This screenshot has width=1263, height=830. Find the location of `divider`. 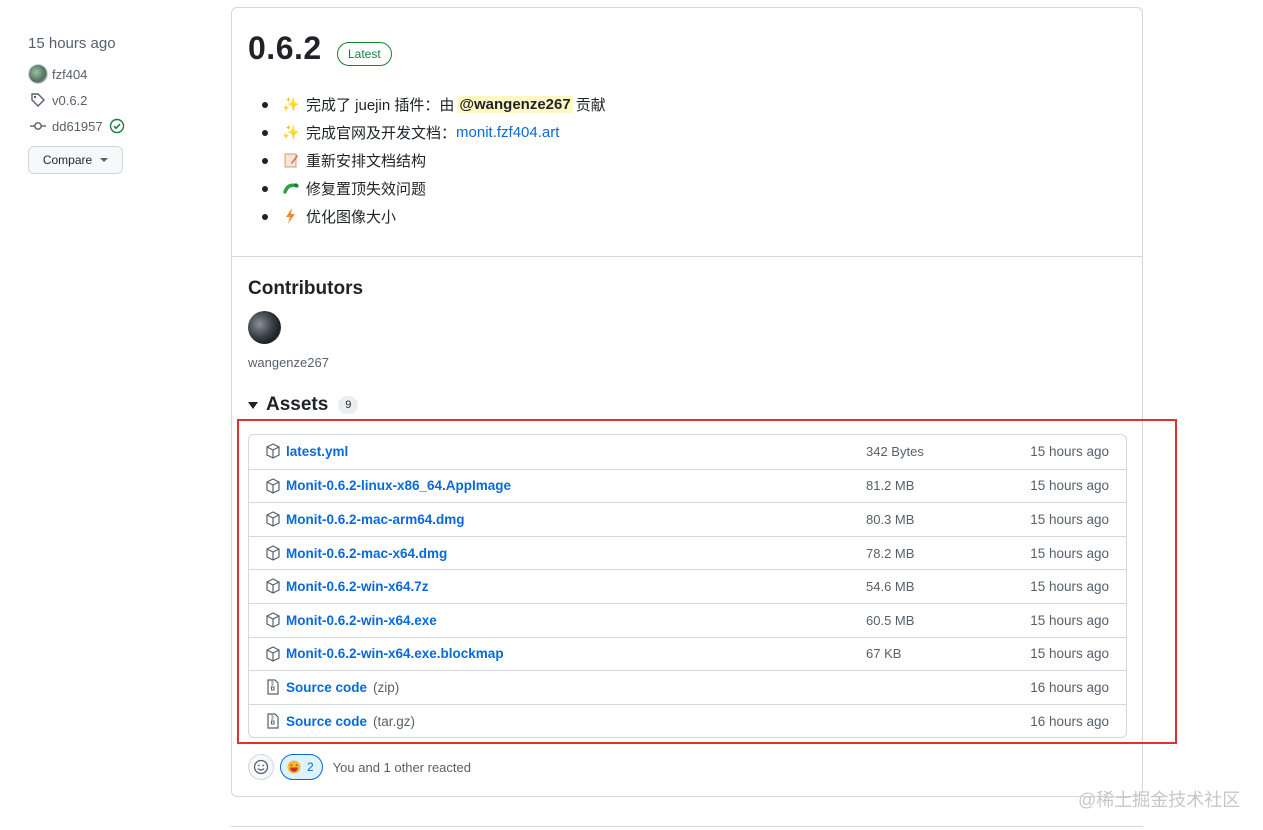

divider is located at coordinates (687, 826).